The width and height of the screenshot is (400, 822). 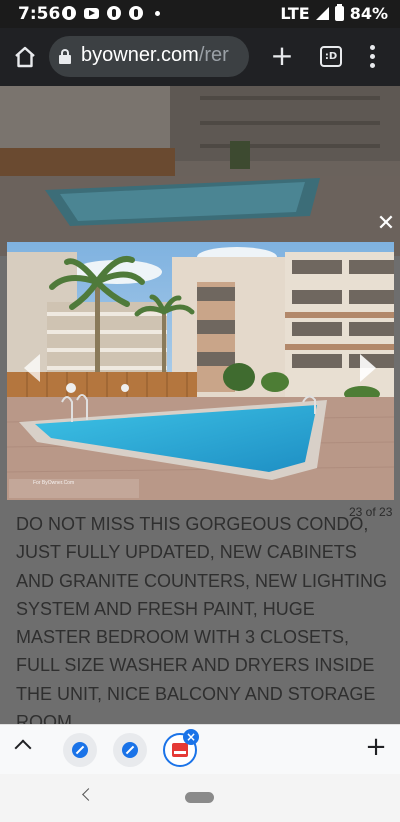 I want to click on close-viewer-button: ✕, so click(x=386, y=224).